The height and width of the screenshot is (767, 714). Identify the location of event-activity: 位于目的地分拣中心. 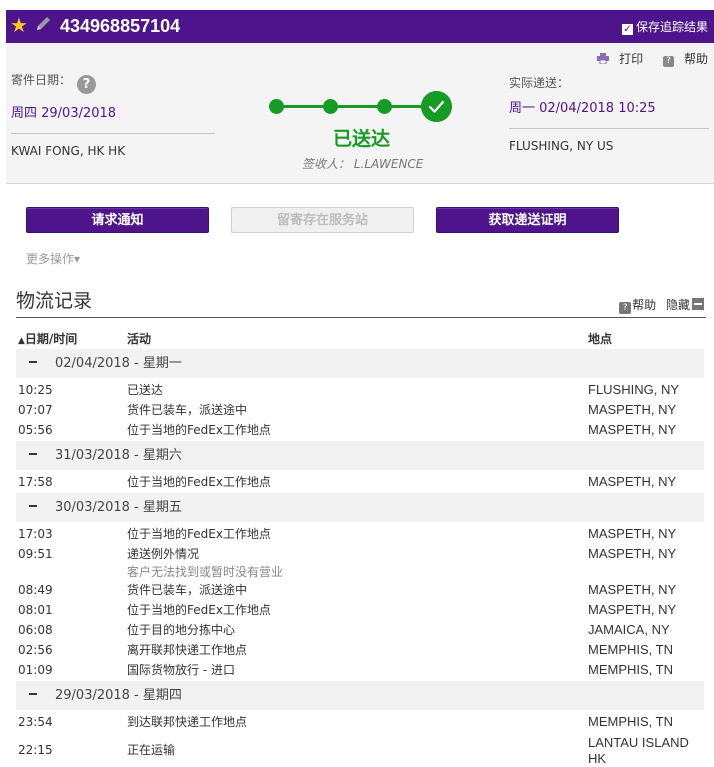
(181, 630).